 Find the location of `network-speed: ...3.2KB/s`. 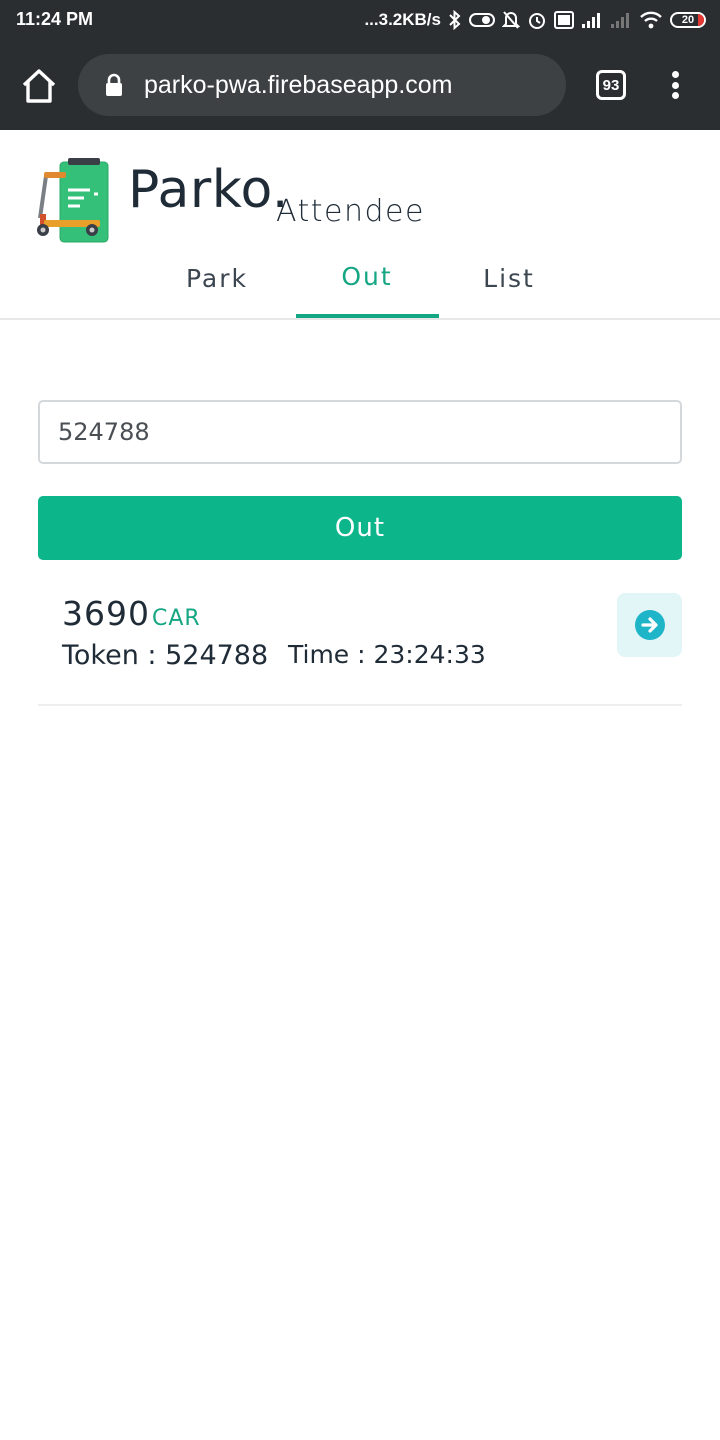

network-speed: ...3.2KB/s is located at coordinates (402, 19).